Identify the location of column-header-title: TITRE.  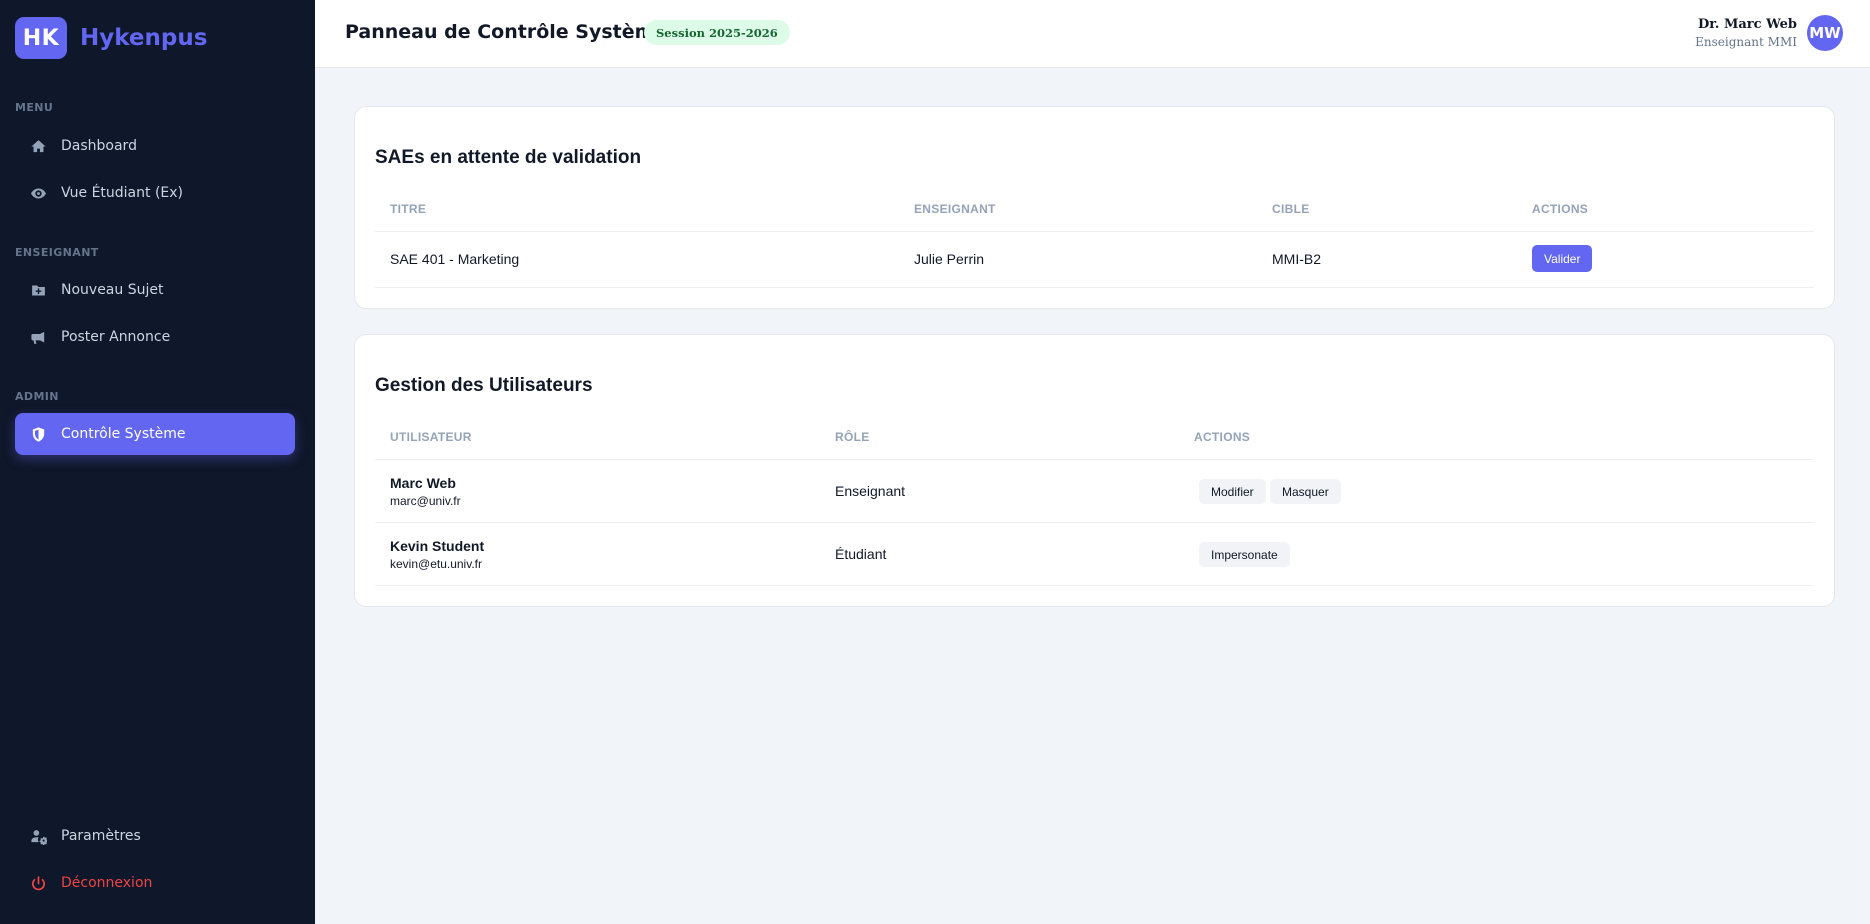
(408, 209).